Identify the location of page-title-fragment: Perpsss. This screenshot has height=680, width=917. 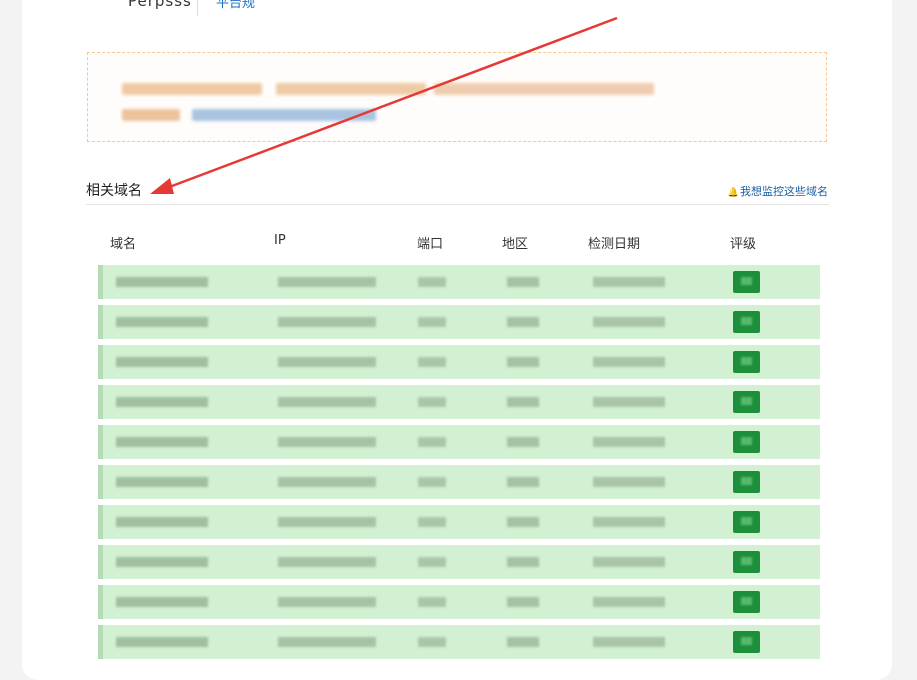
(160, 5).